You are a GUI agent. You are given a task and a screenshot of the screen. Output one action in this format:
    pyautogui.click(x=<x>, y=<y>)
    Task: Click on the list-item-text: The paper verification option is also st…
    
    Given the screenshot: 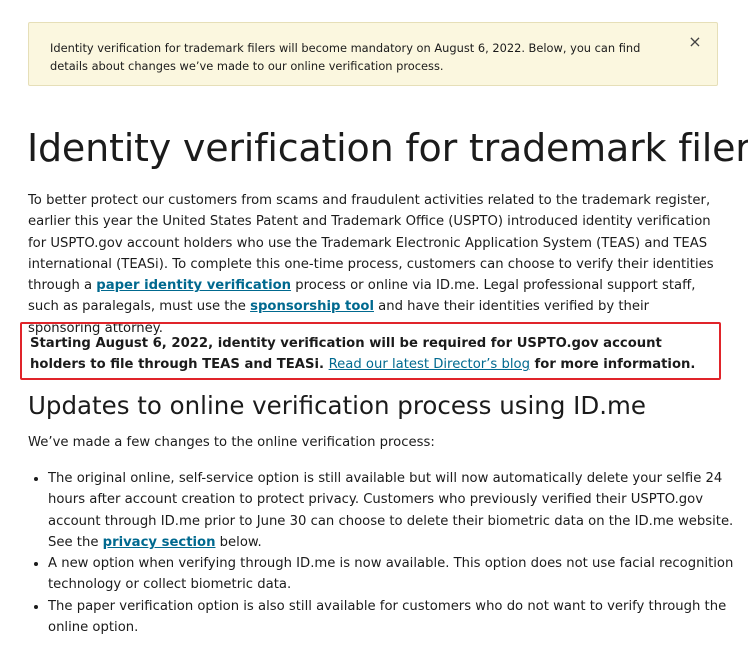 What is the action you would take?
    pyautogui.click(x=387, y=617)
    